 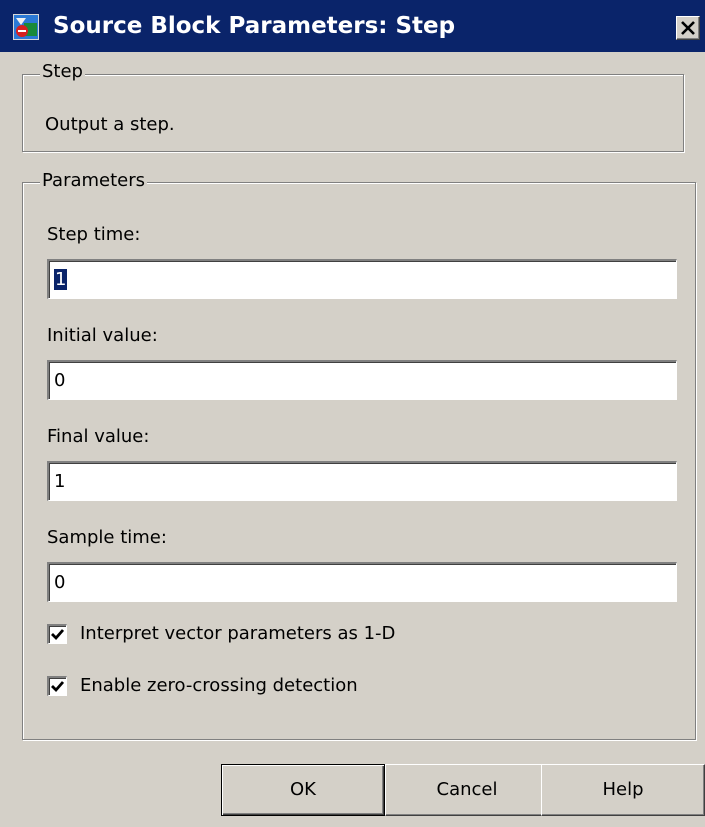 I want to click on window-title: Source Block Parameters: Step, so click(x=254, y=26).